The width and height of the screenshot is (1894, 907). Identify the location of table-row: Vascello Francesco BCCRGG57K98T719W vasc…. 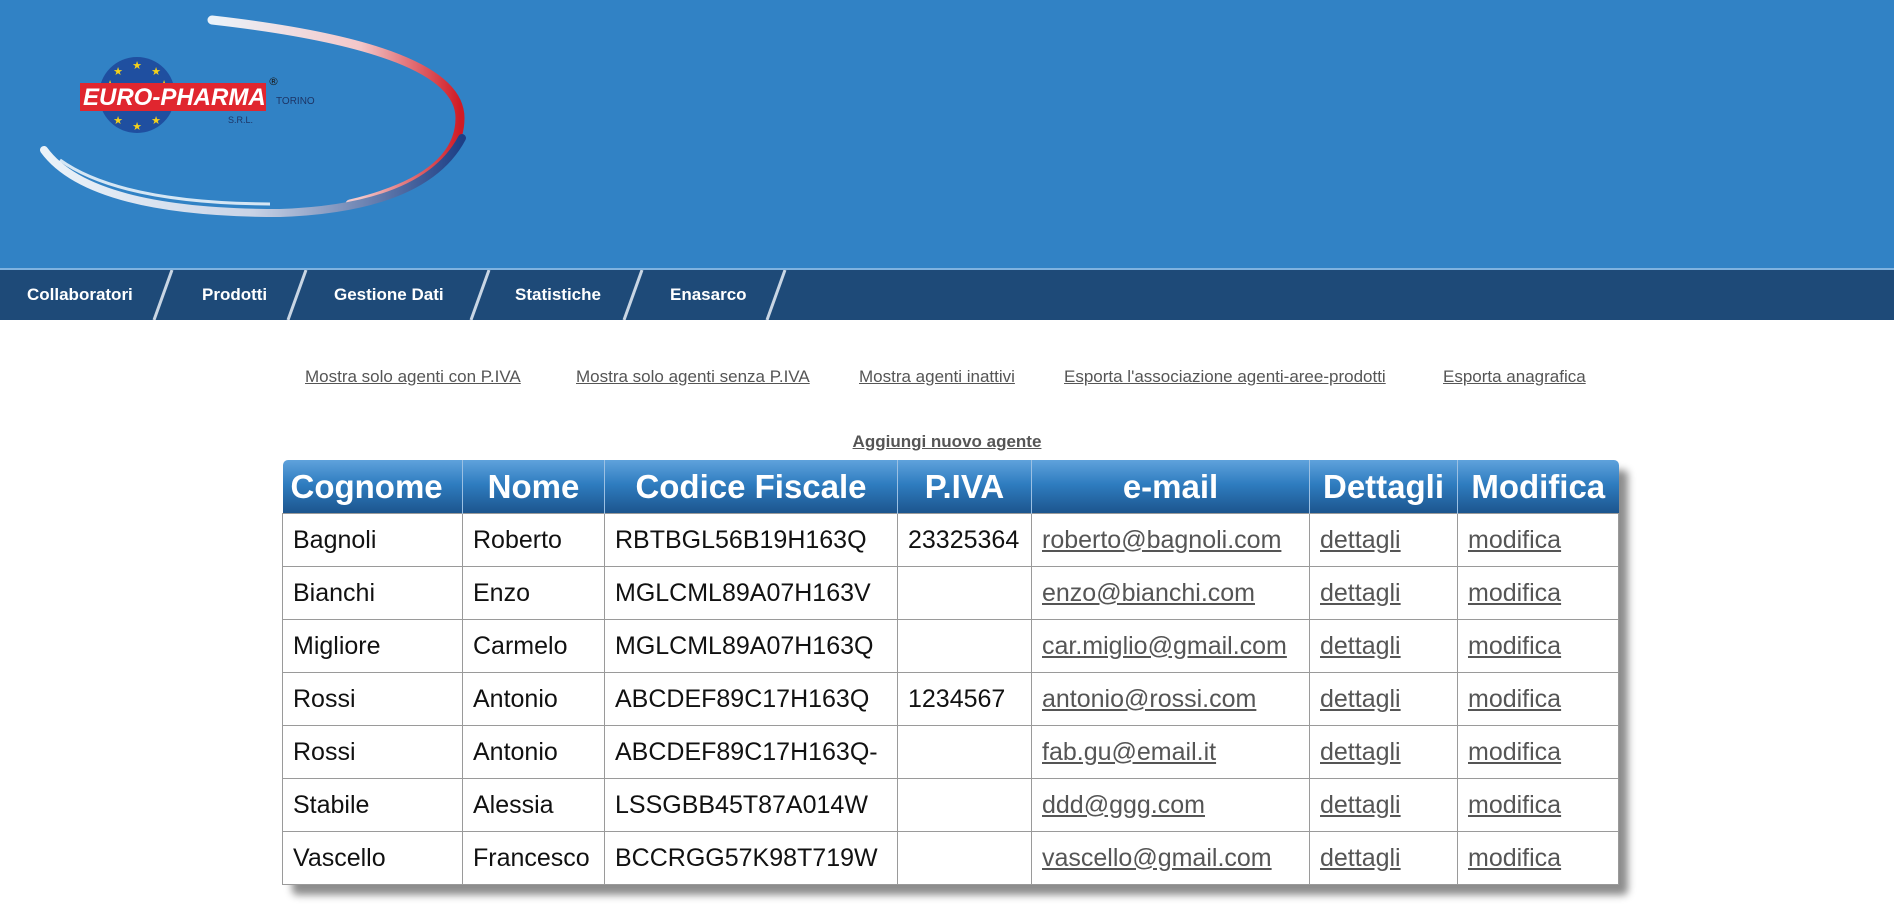
(950, 858).